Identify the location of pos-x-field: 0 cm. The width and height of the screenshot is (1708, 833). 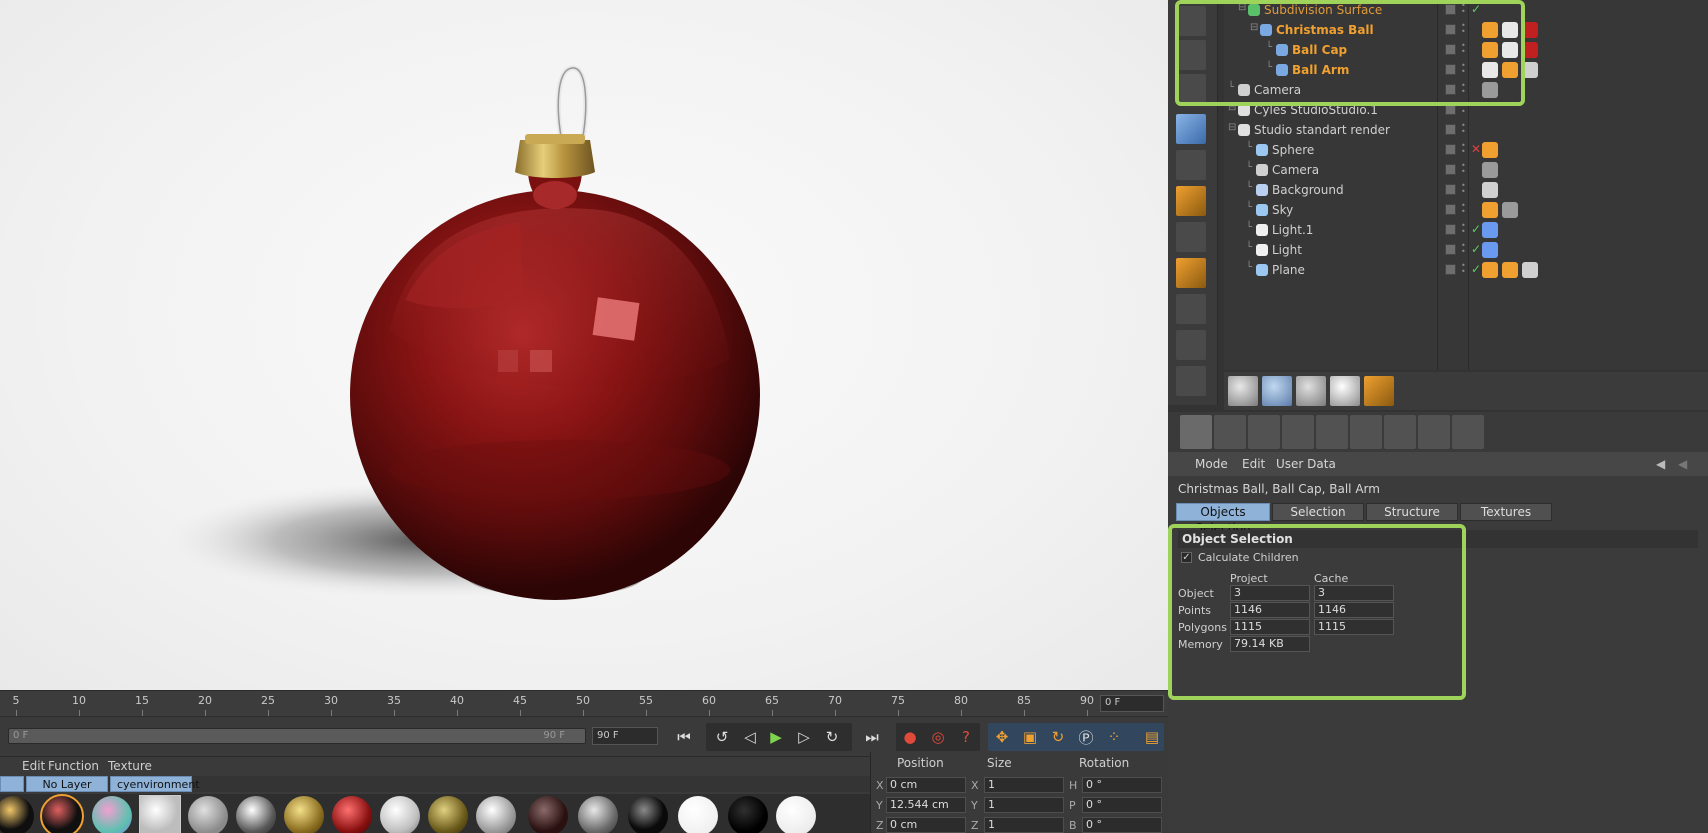
(926, 785).